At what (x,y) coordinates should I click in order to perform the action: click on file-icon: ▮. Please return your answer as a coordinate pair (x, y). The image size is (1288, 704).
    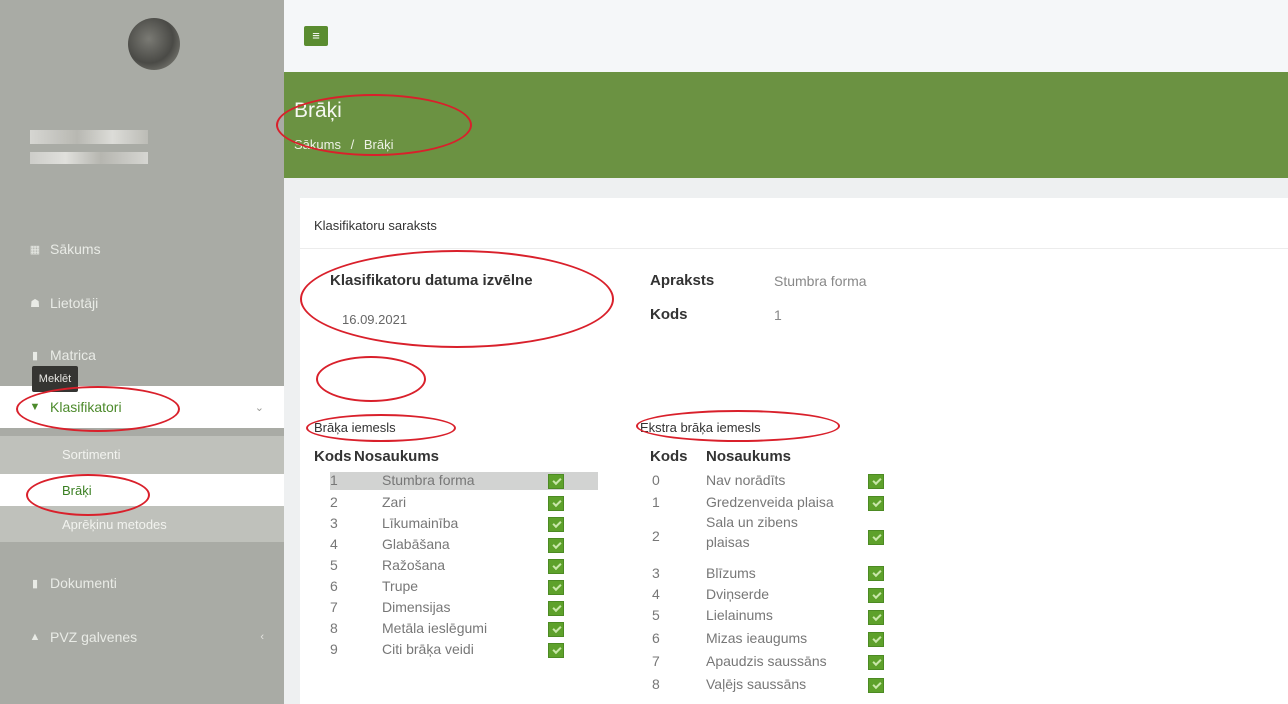
    Looking at the image, I should click on (35, 583).